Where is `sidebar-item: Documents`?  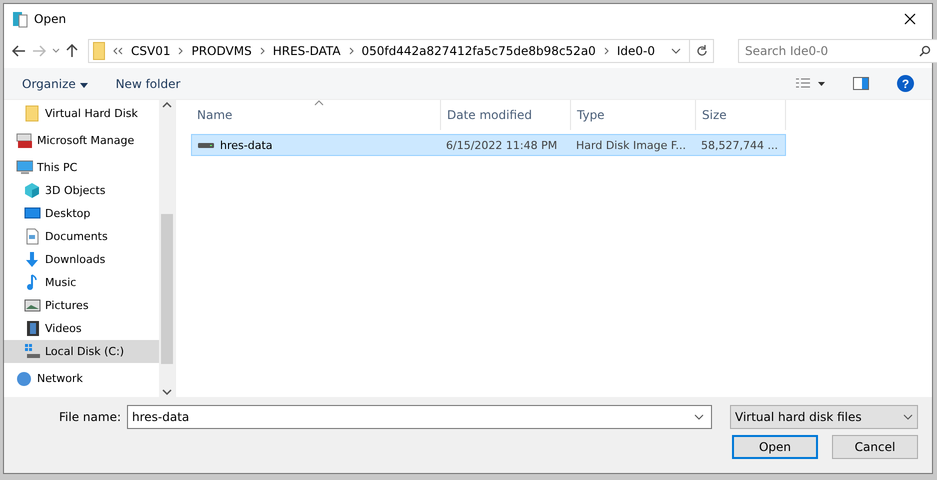 sidebar-item: Documents is located at coordinates (81, 236).